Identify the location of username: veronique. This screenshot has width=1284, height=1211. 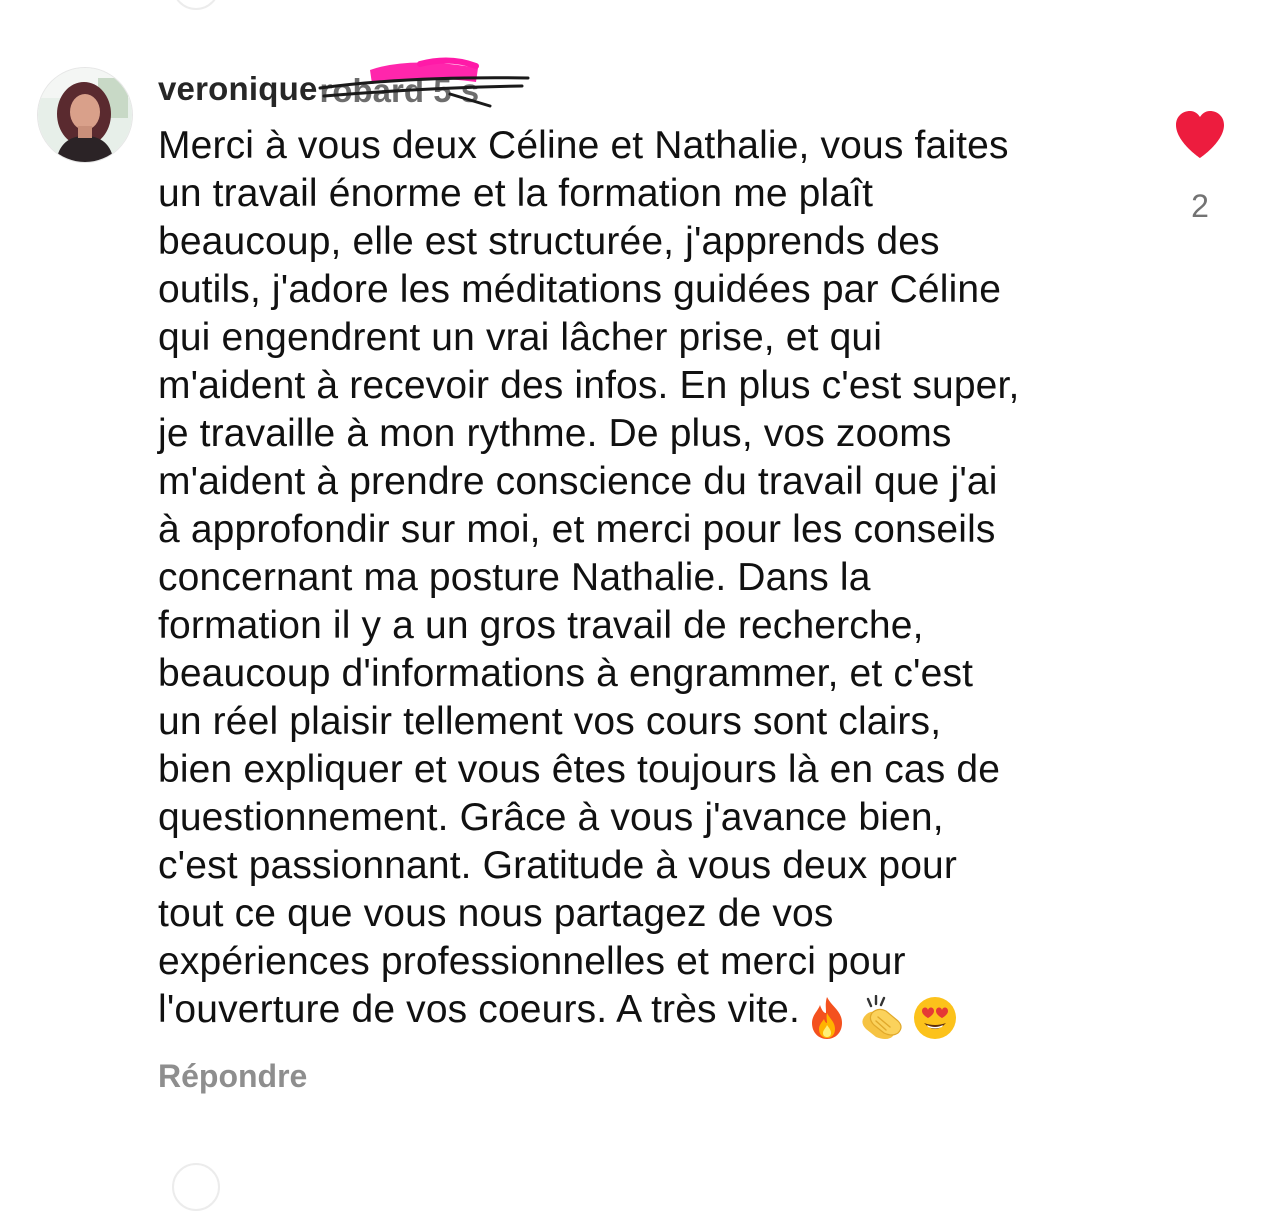
(238, 89).